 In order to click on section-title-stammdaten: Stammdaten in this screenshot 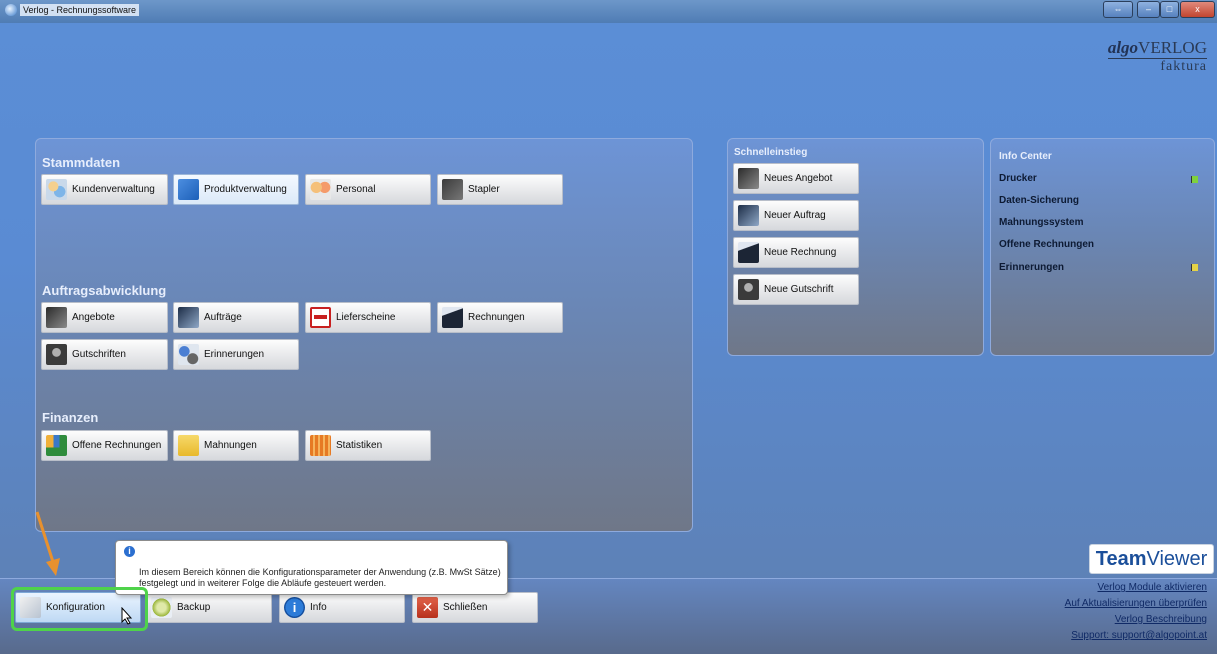, I will do `click(81, 162)`.